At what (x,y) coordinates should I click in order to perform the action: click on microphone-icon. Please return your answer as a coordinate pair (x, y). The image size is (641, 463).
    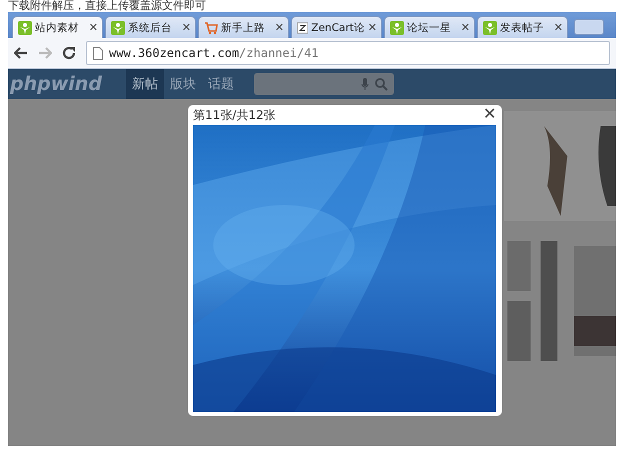
    Looking at the image, I should click on (365, 84).